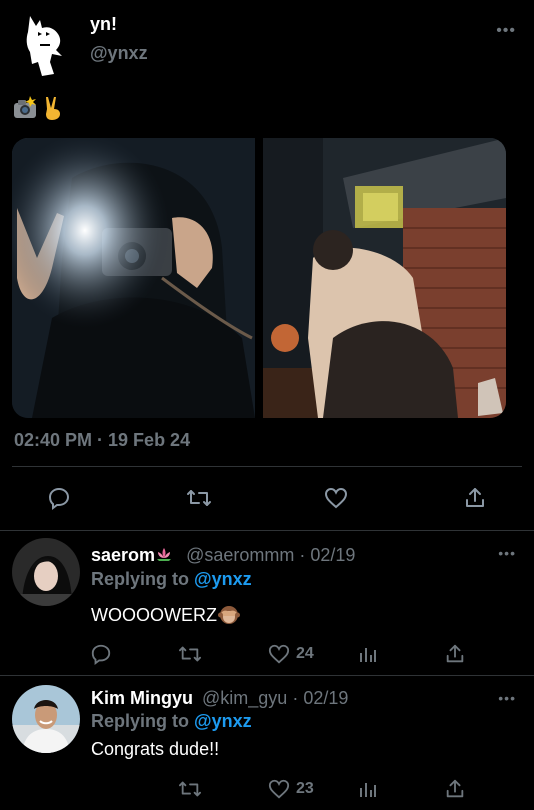 Image resolution: width=534 pixels, height=810 pixels. I want to click on reply-author-handle: @kim_gyu, so click(244, 698).